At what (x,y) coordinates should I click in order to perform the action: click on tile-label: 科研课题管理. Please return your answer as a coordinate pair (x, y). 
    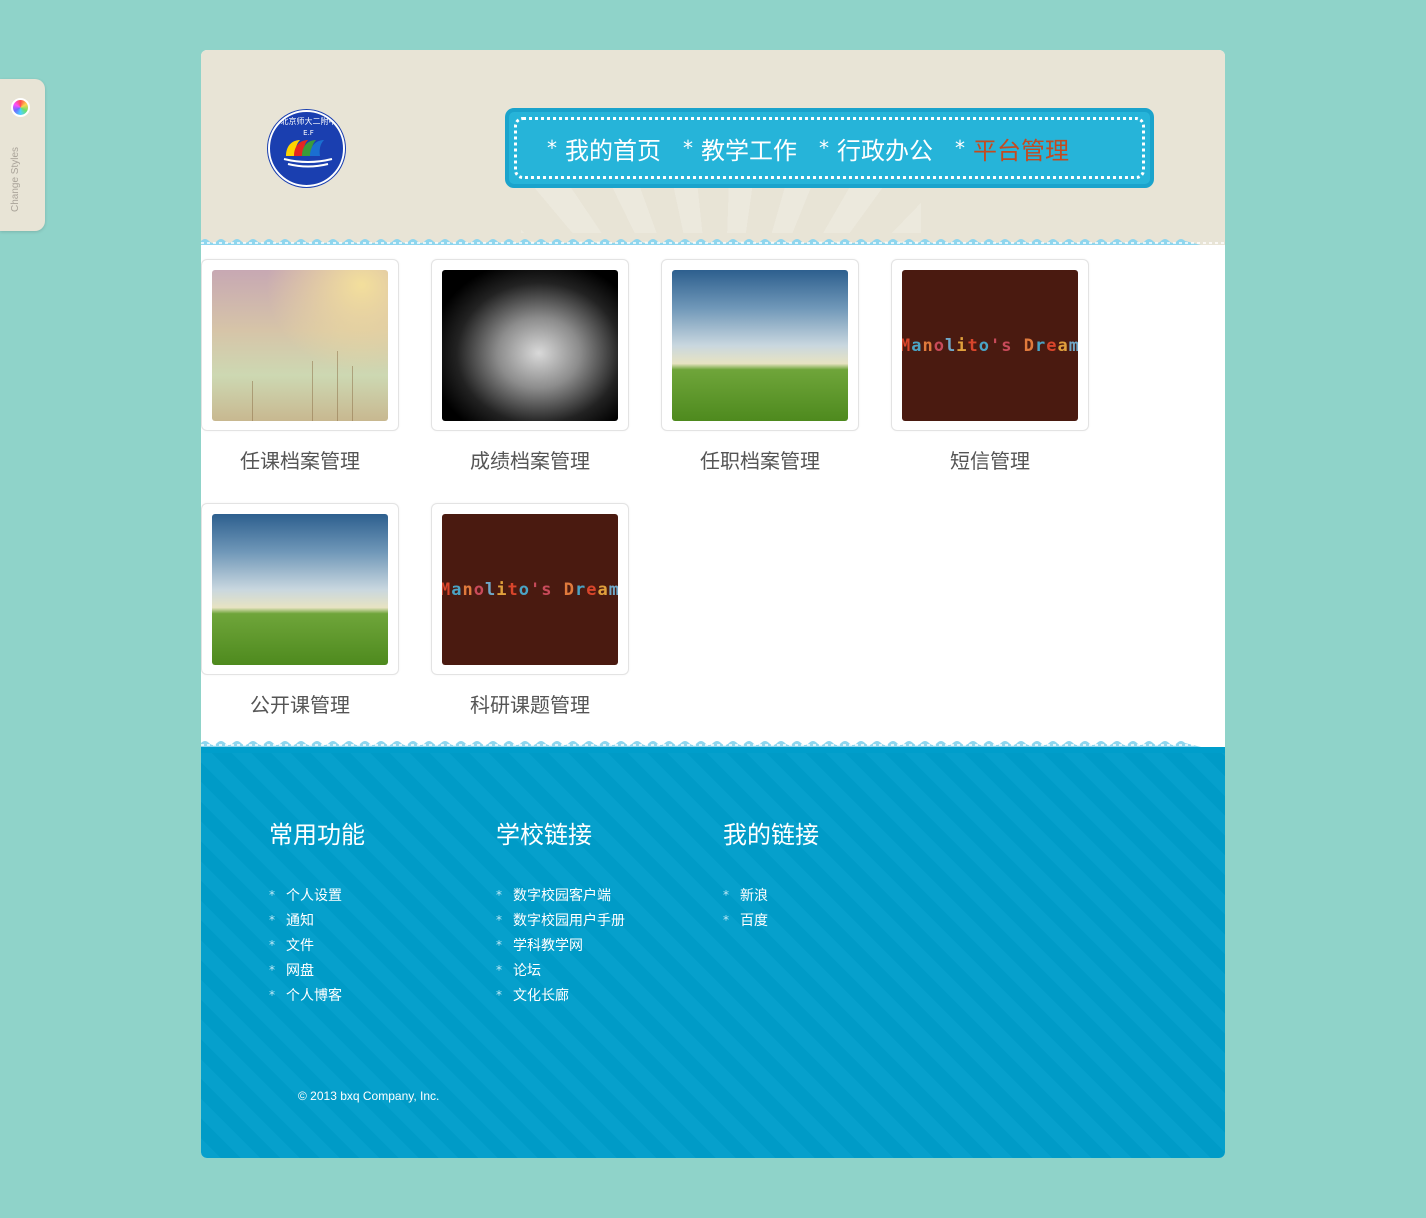
    Looking at the image, I should click on (530, 705).